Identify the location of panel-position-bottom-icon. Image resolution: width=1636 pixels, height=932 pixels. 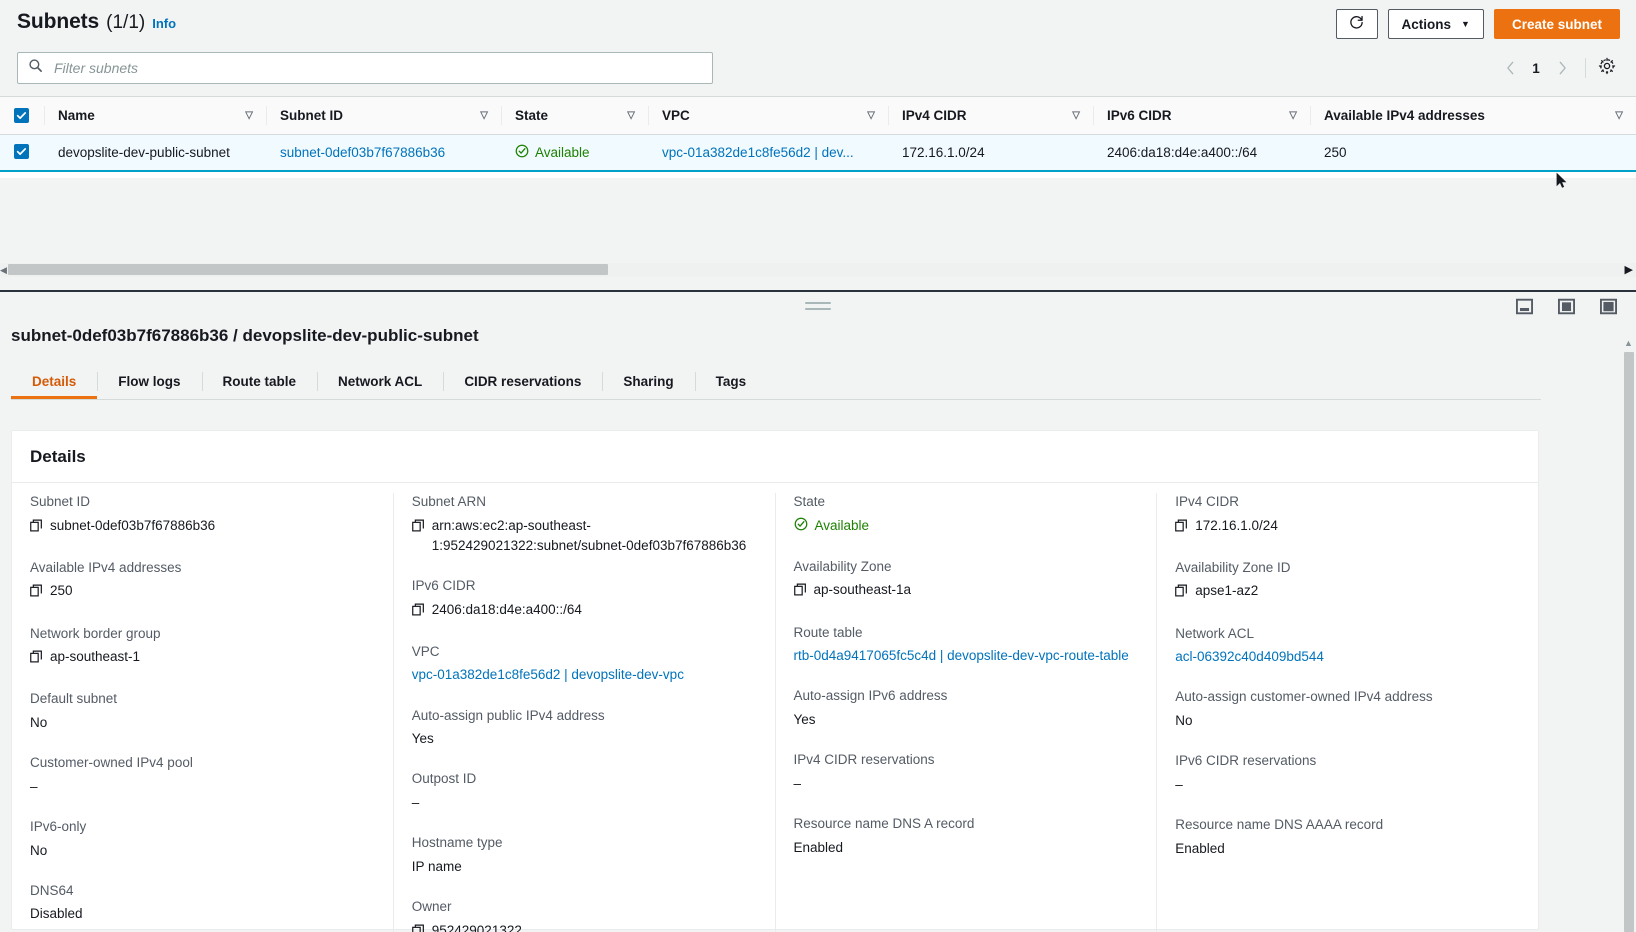
(1524, 306).